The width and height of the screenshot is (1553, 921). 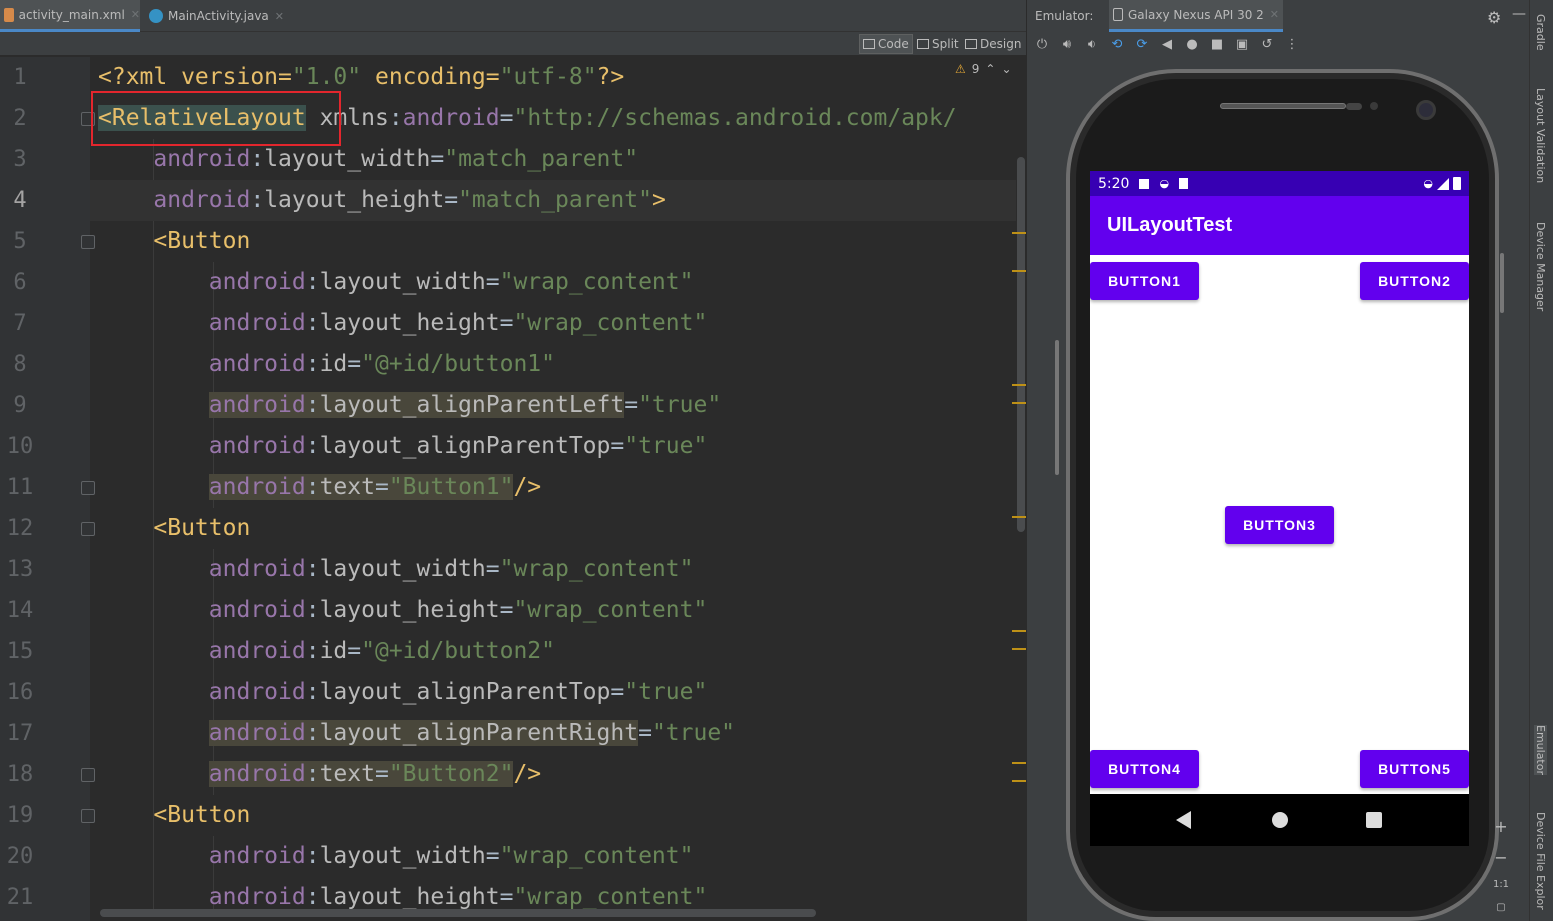 I want to click on code-line-9: android:layout_alignParentLeft="true", so click(x=465, y=405).